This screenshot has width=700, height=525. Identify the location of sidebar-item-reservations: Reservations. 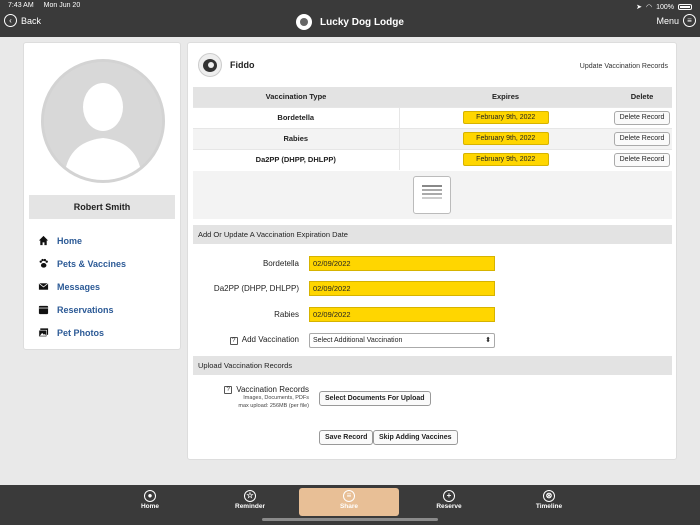
(82, 309).